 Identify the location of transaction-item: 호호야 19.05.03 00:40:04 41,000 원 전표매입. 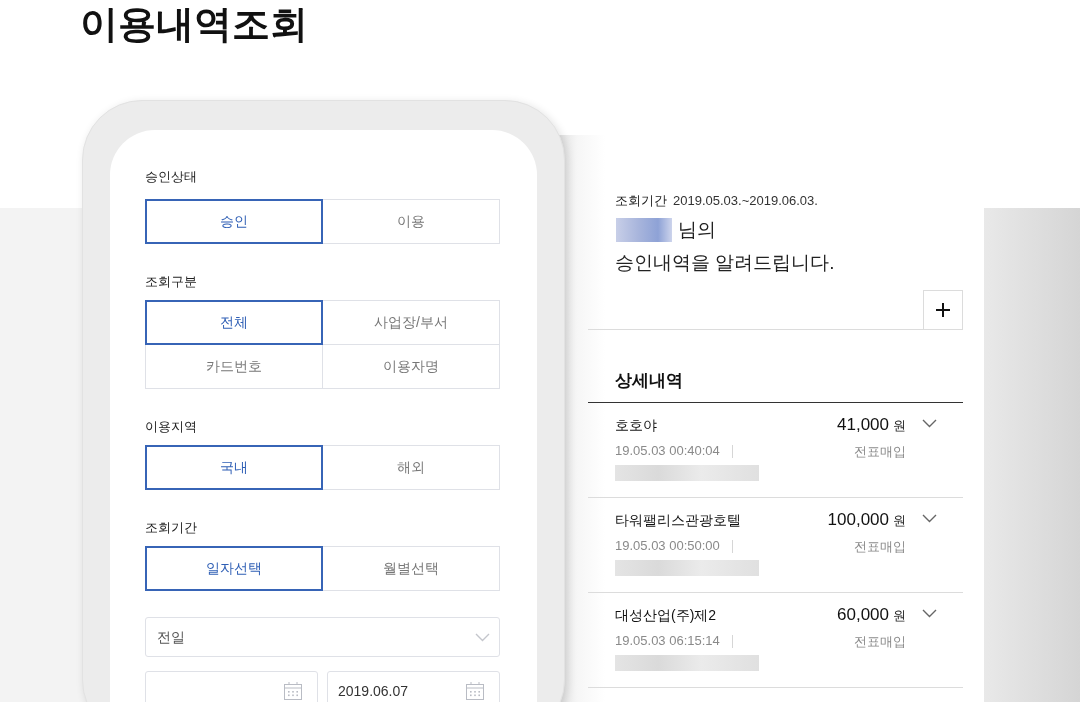
(775, 450).